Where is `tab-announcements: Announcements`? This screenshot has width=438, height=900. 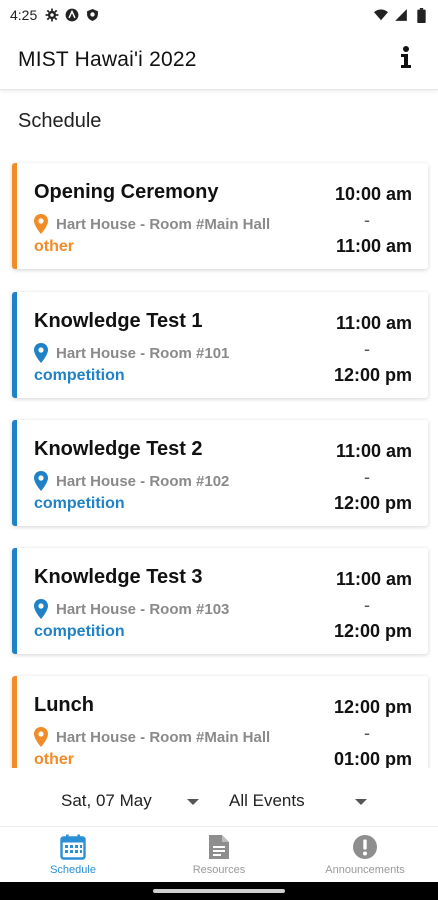 tab-announcements: Announcements is located at coordinates (365, 854).